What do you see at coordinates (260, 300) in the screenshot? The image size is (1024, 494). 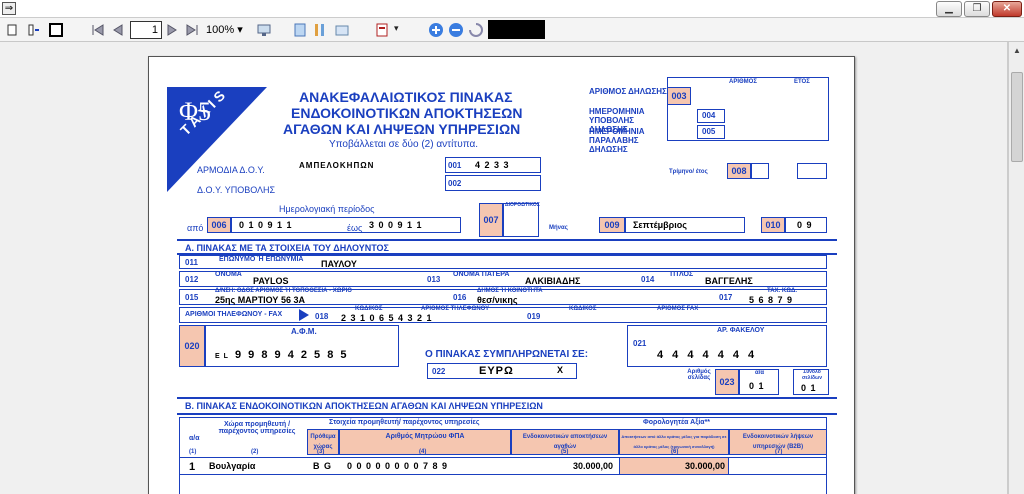 I see `dieuthinsi-value: 25ης ΜΑΡΤΙΟΥ 56 3Α` at bounding box center [260, 300].